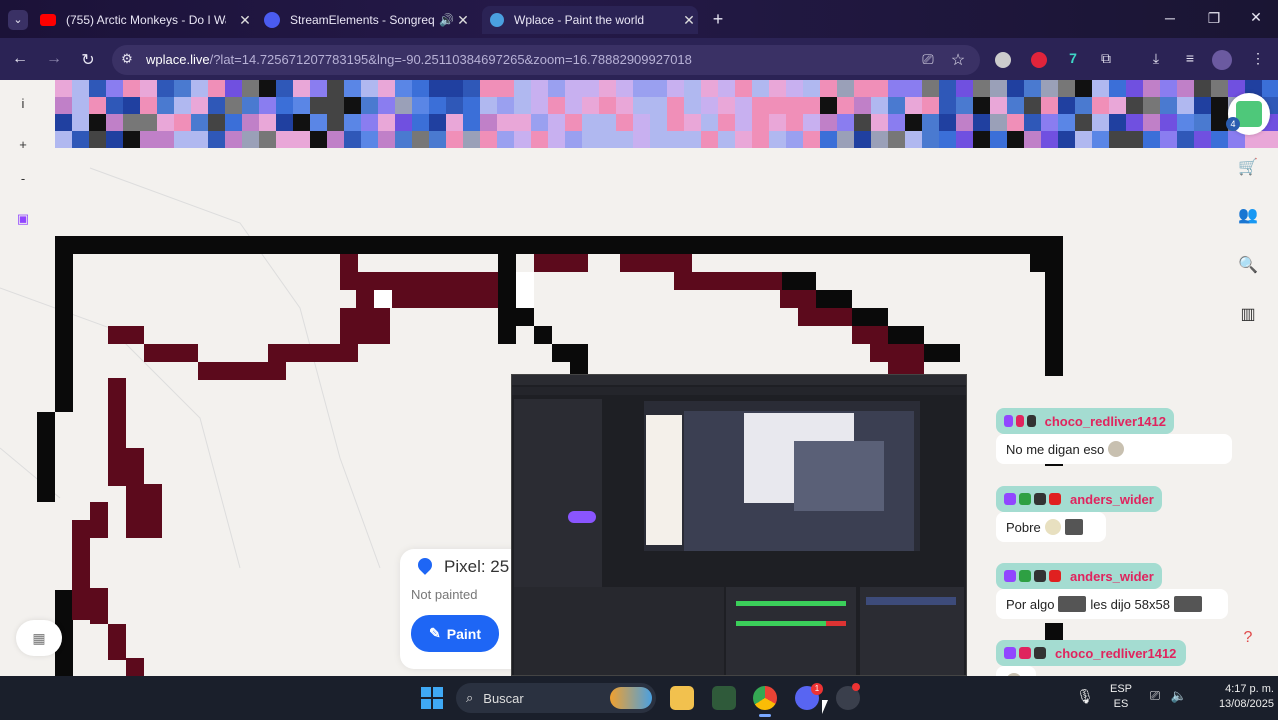  Describe the element at coordinates (765, 698) in the screenshot. I see `chrome-icon` at that location.